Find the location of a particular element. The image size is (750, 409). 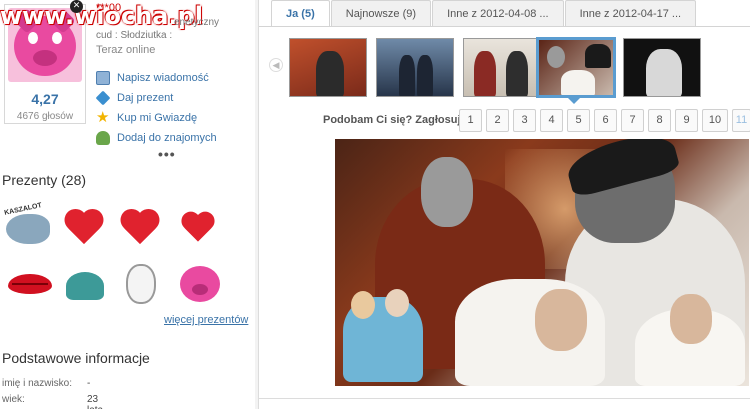

vote-button-5: 5 is located at coordinates (578, 120).